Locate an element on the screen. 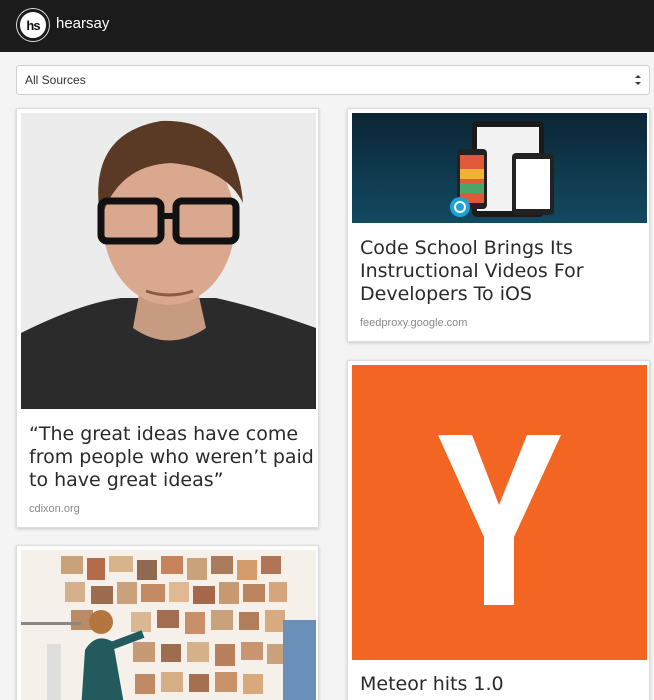 This screenshot has height=700, width=654. app-title: hearsay is located at coordinates (82, 23).